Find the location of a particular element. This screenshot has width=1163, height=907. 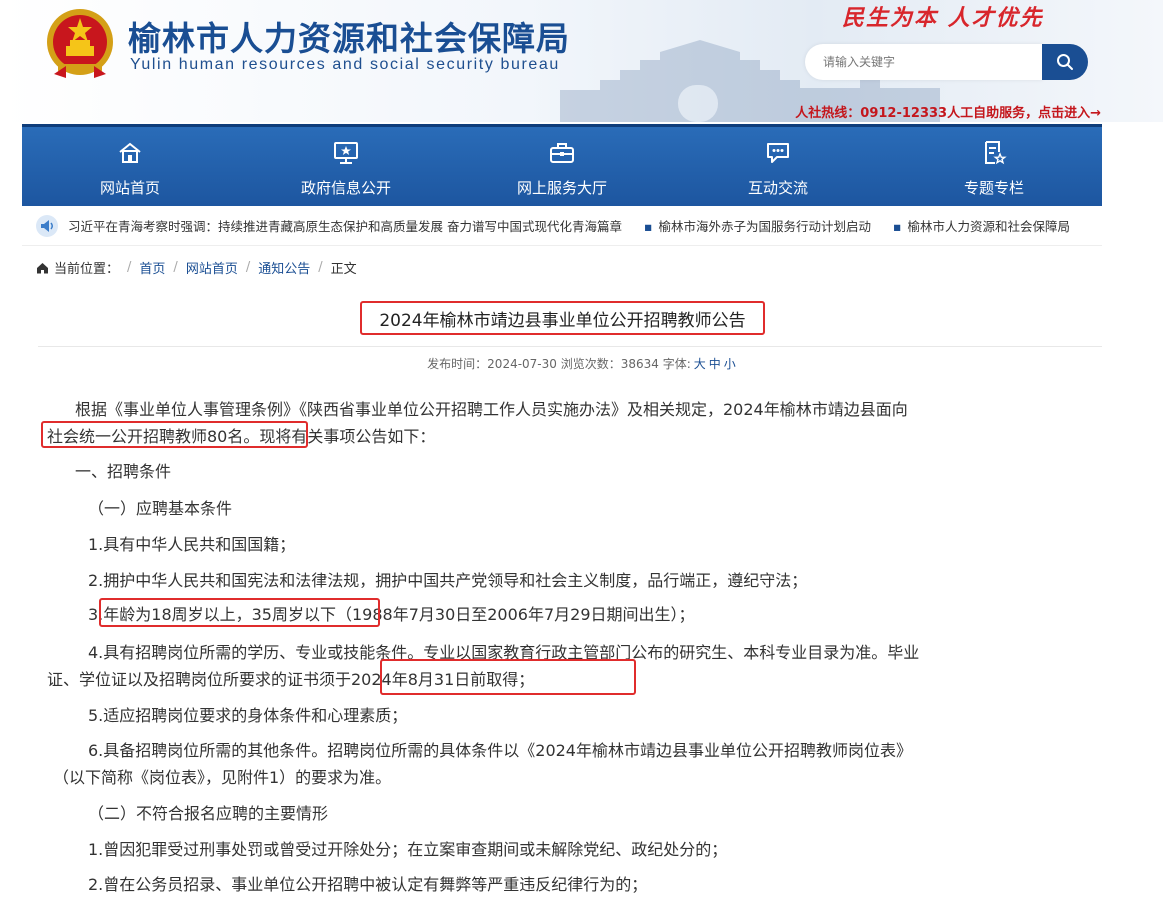

subsection-heading: （一）应聘基本条件 is located at coordinates (160, 508).